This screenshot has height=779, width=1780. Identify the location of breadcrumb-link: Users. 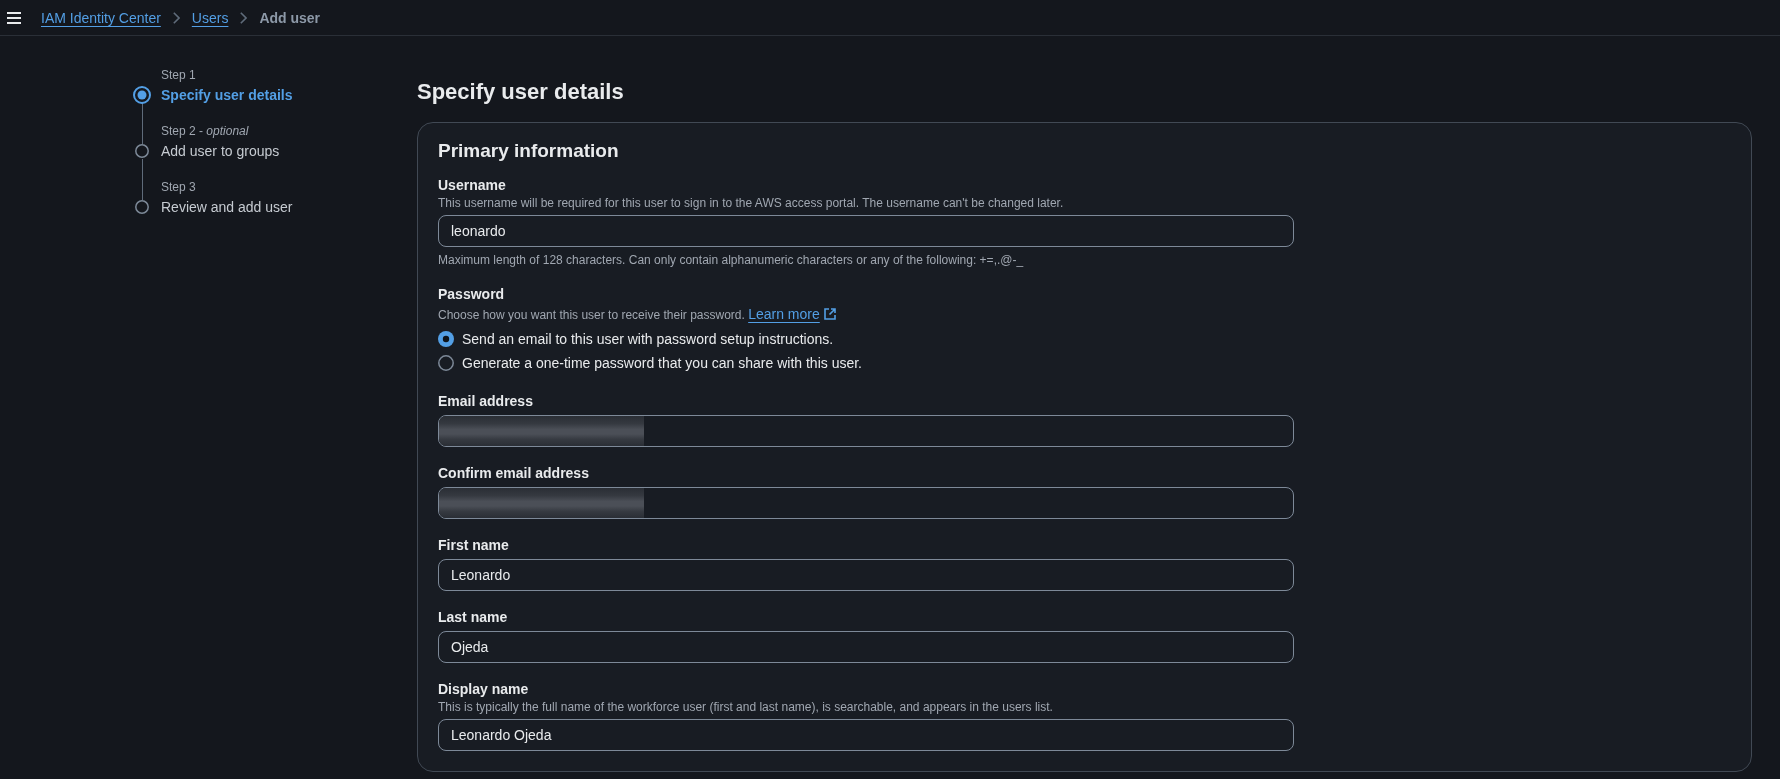
(210, 17).